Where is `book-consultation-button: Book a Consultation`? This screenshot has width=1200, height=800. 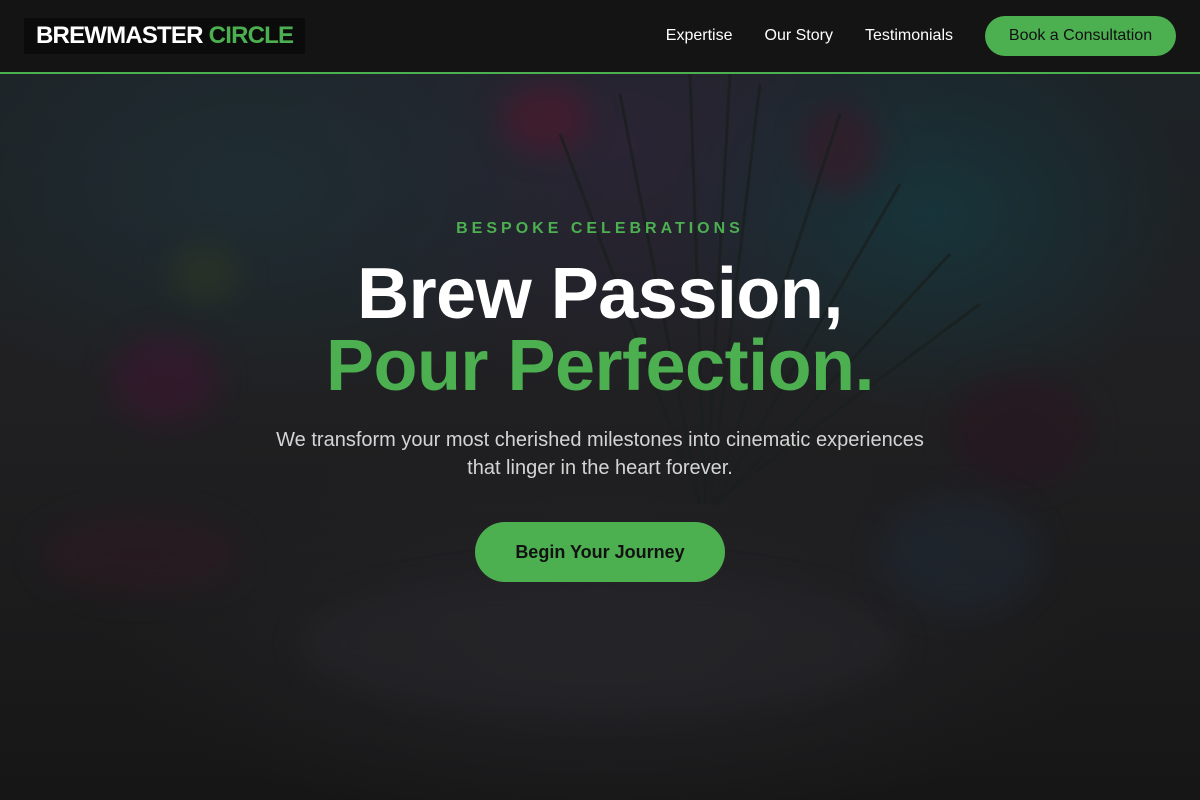
book-consultation-button: Book a Consultation is located at coordinates (1080, 36).